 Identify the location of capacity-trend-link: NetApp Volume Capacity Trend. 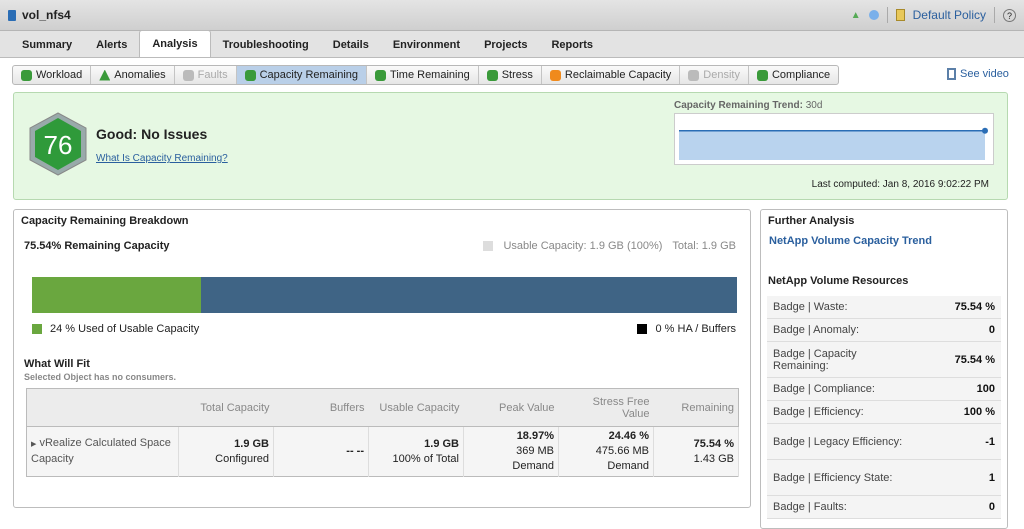
(884, 241).